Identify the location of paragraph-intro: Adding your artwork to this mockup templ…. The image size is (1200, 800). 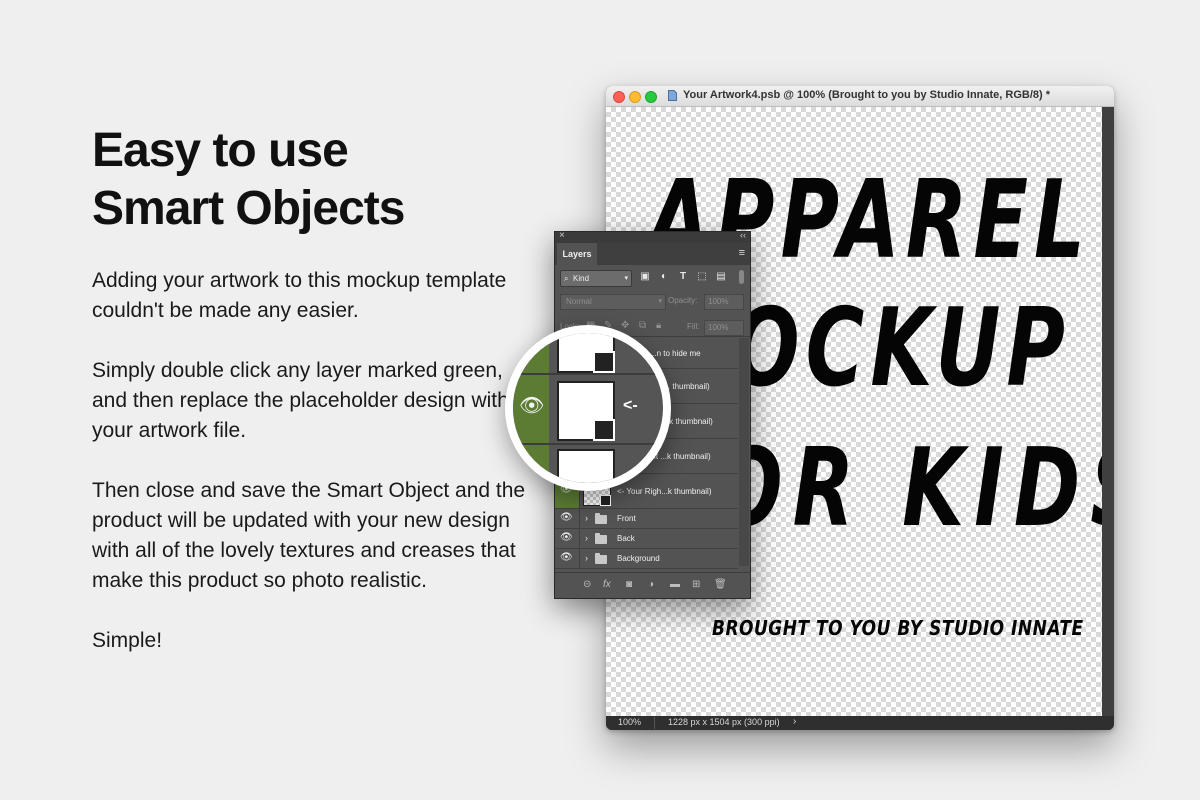
(299, 295).